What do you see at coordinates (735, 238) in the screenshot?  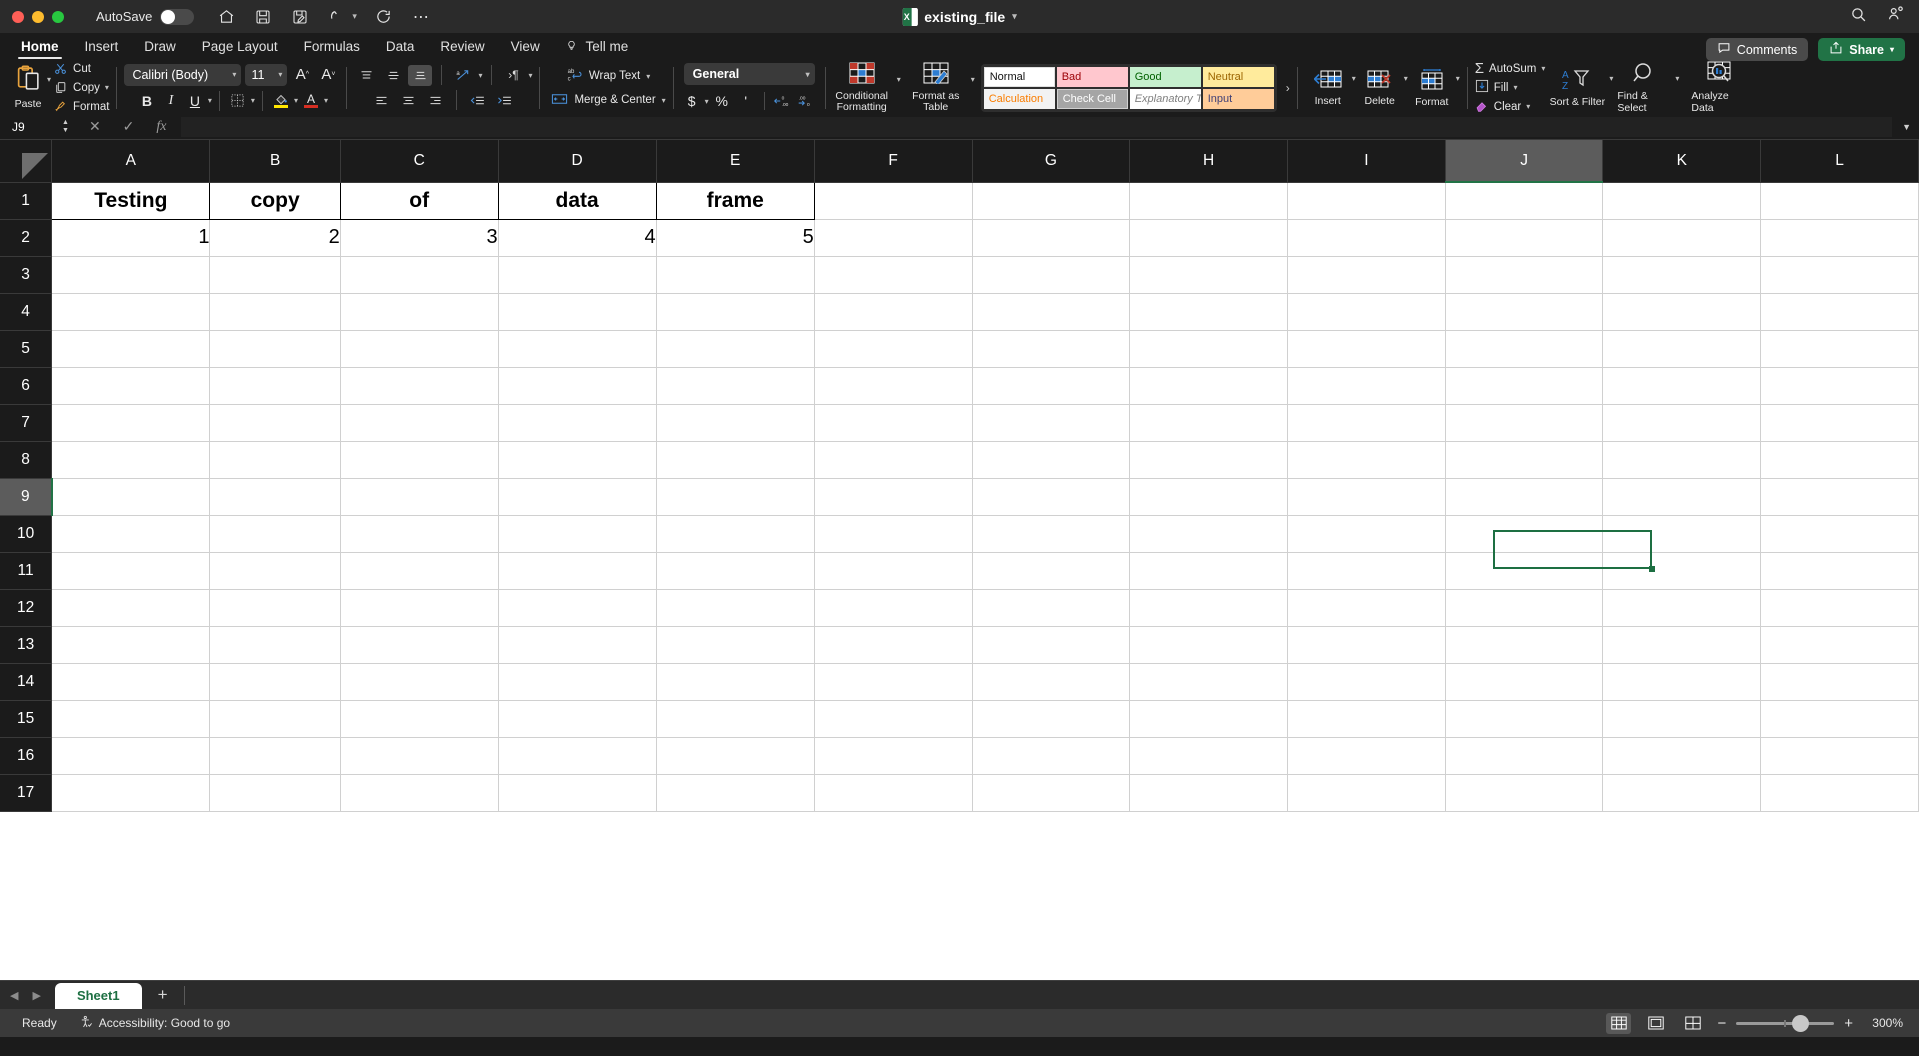 I see `cell-E2: 5` at bounding box center [735, 238].